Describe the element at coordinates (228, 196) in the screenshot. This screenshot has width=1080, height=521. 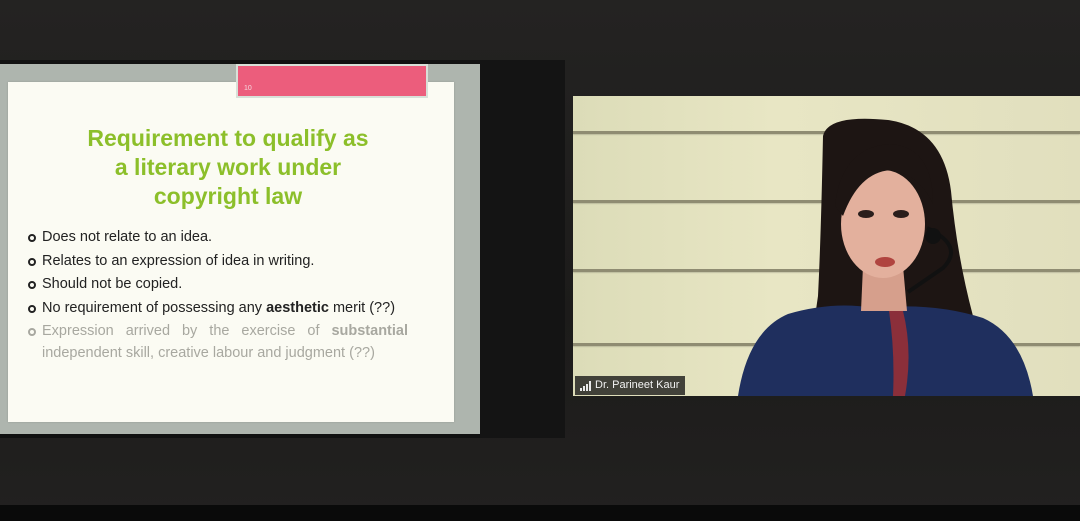
I see `slide-title-line: copyright law` at that location.